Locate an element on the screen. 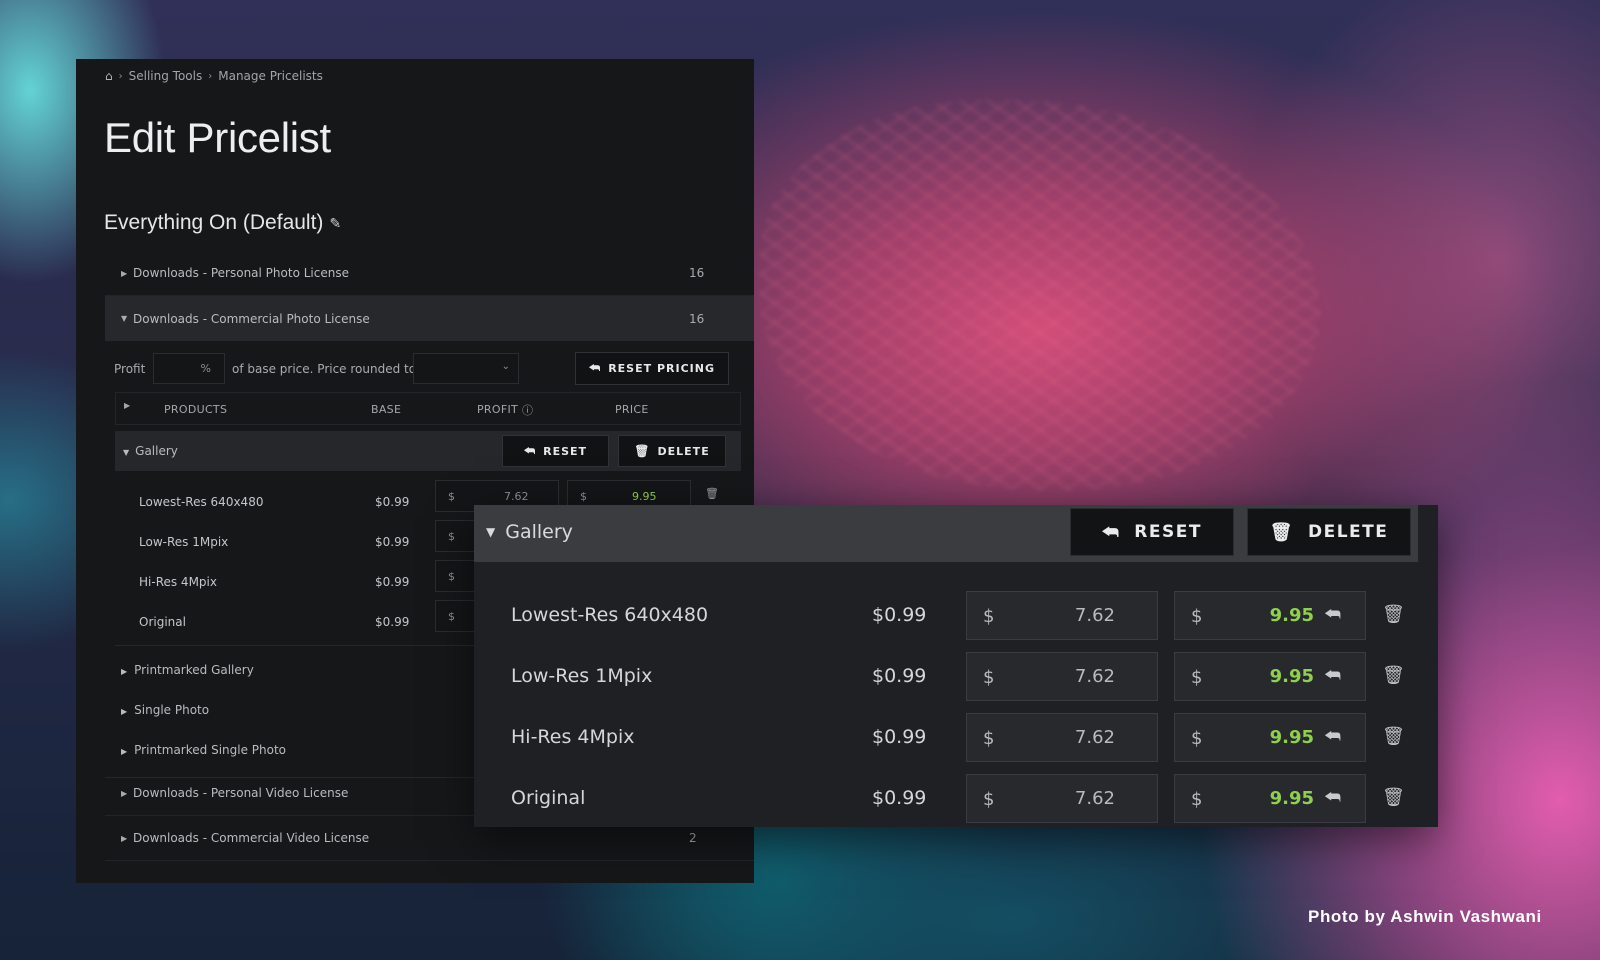 This screenshot has width=1600, height=960. products-table-header: ▶ PRODUCTS BASE PROFIT ⓘ PRICE is located at coordinates (428, 408).